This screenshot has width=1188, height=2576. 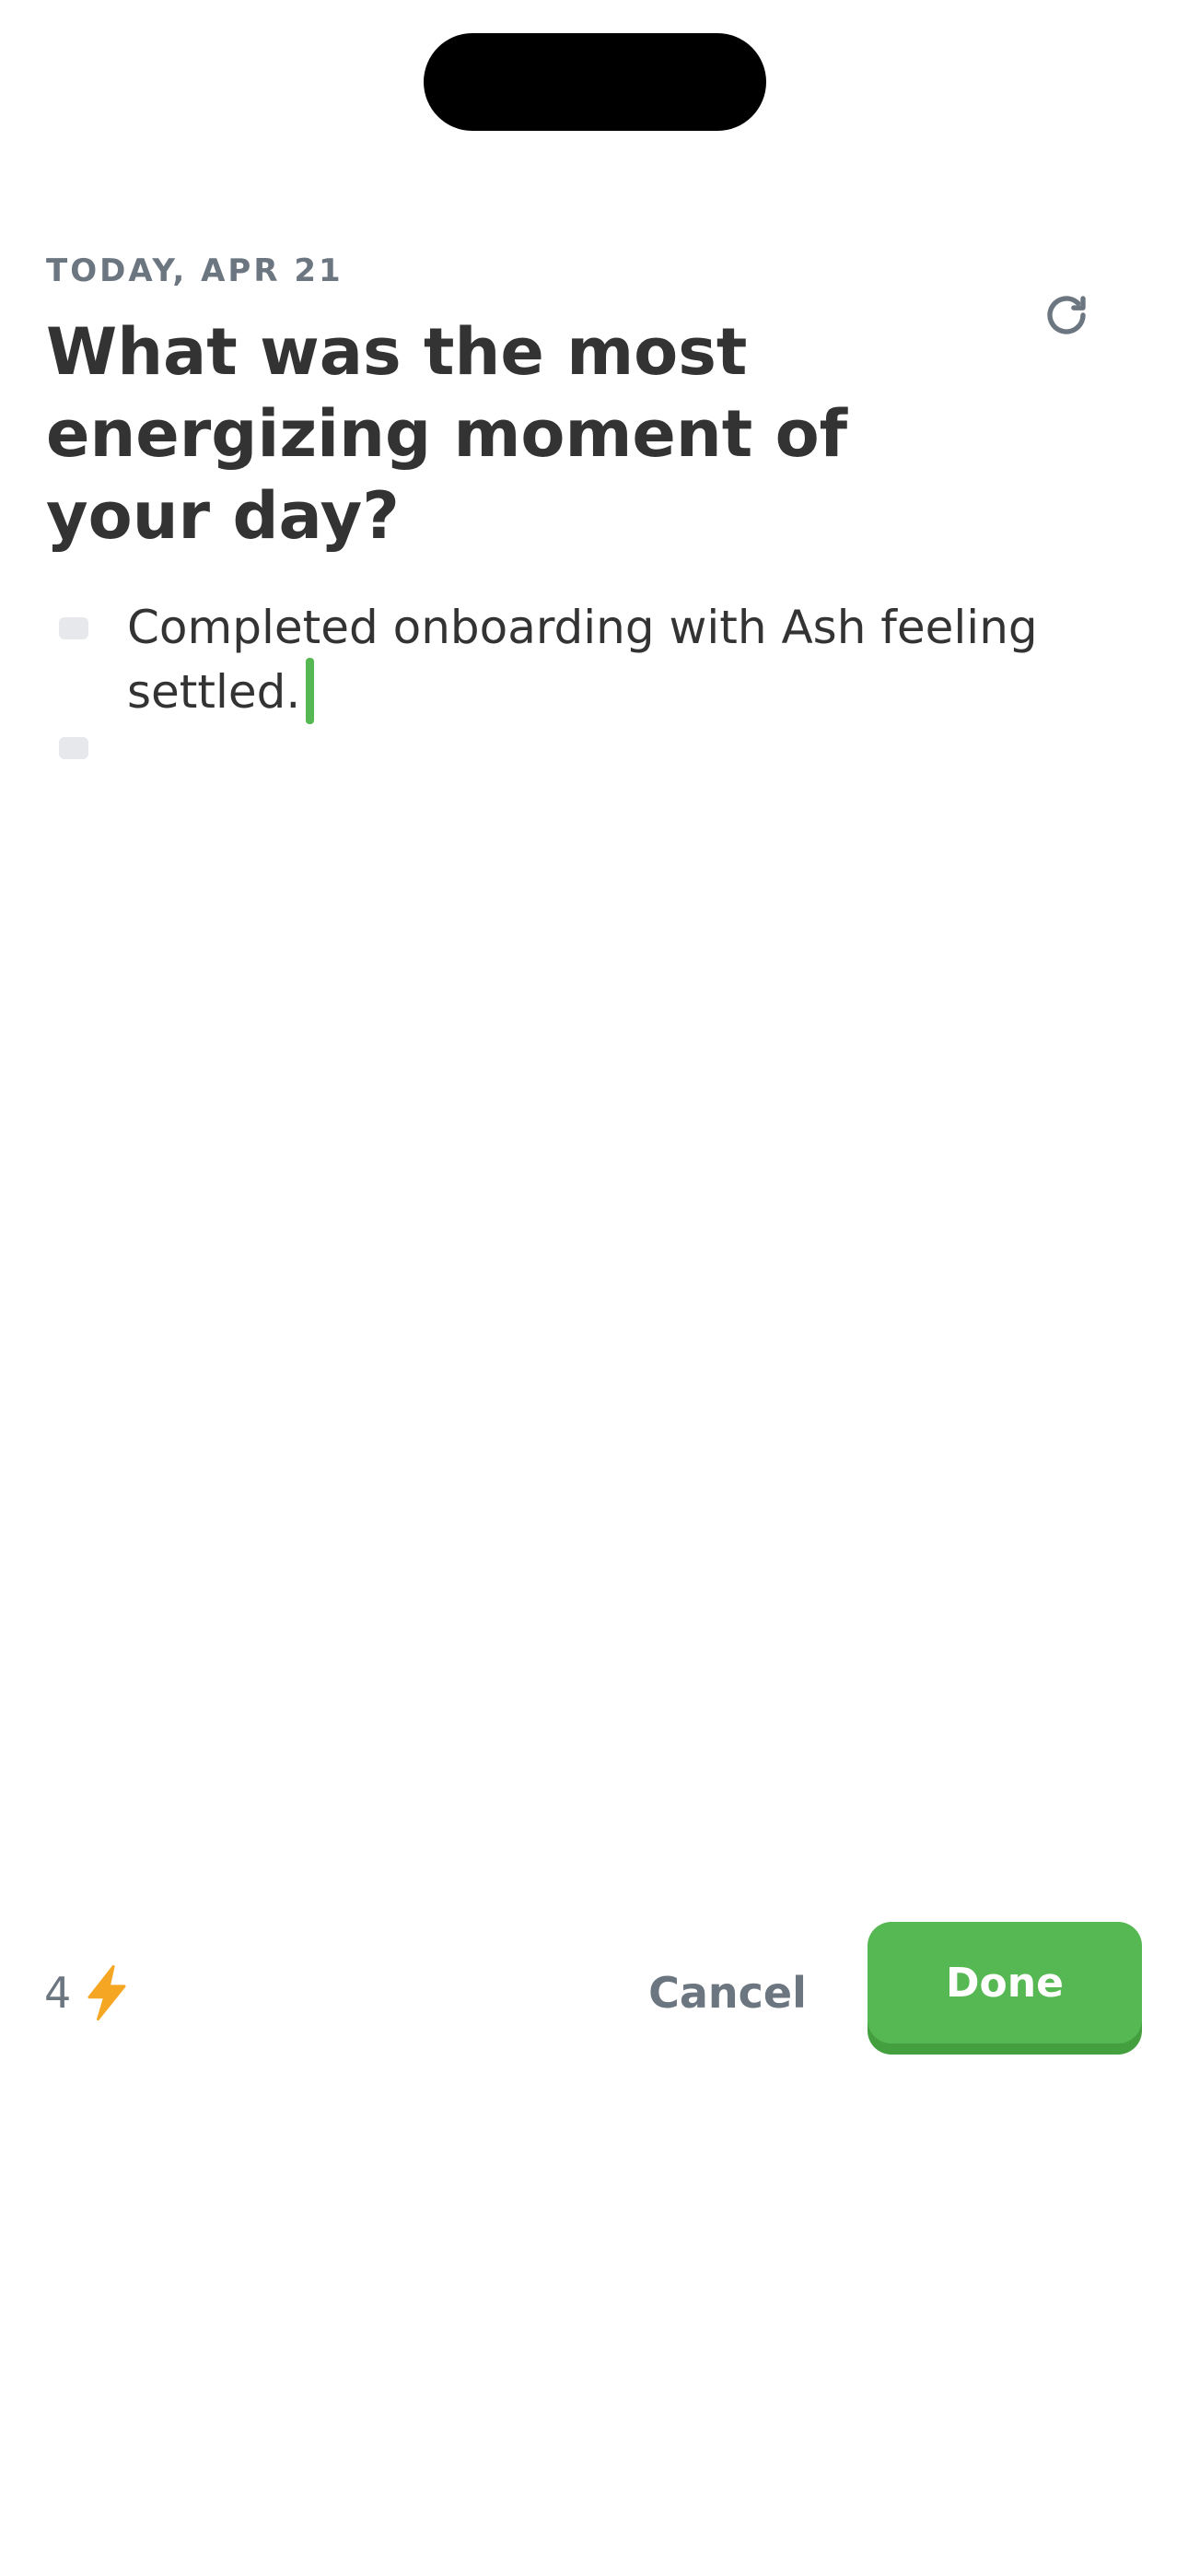 What do you see at coordinates (595, 82) in the screenshot?
I see `dynamic-island` at bounding box center [595, 82].